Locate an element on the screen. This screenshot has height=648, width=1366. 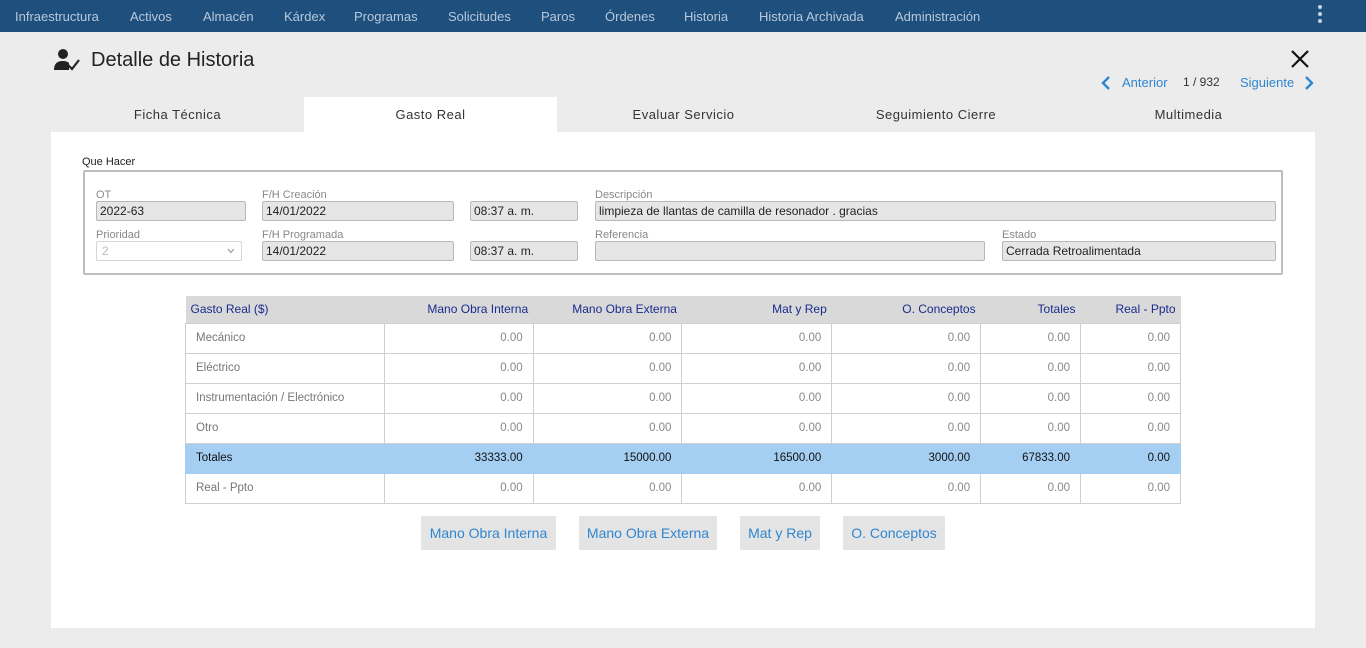
mat-y-rep-button: Mat y Rep is located at coordinates (780, 533).